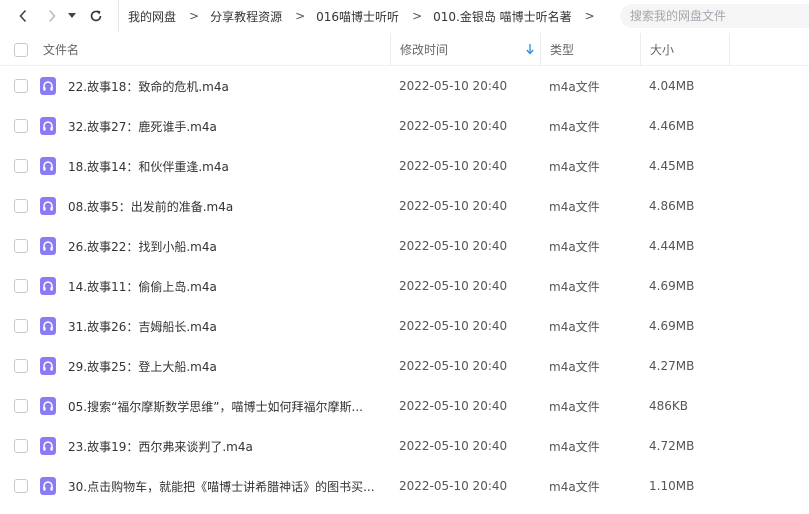  What do you see at coordinates (662, 50) in the screenshot?
I see `column-size-label: 大小` at bounding box center [662, 50].